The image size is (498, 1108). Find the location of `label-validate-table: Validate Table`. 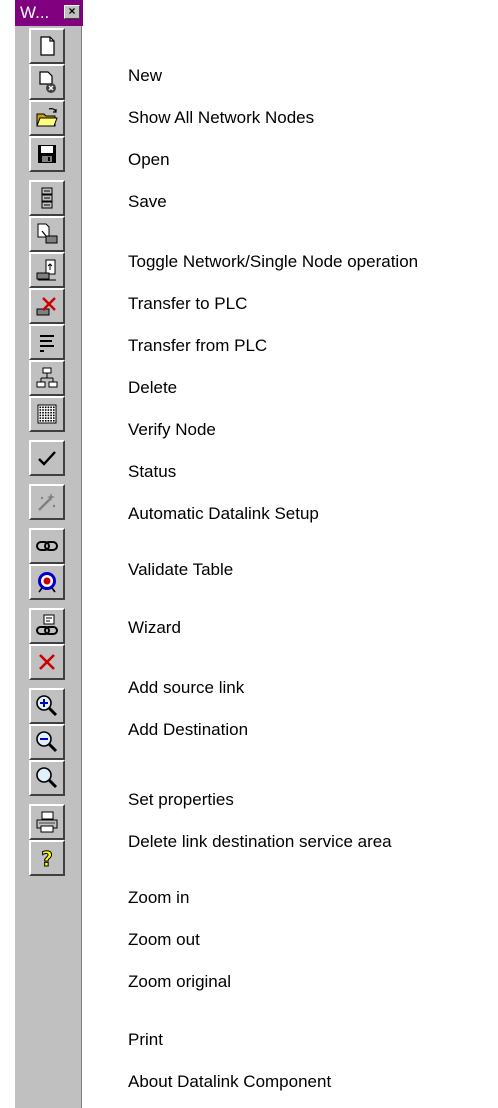

label-validate-table: Validate Table is located at coordinates (181, 569).